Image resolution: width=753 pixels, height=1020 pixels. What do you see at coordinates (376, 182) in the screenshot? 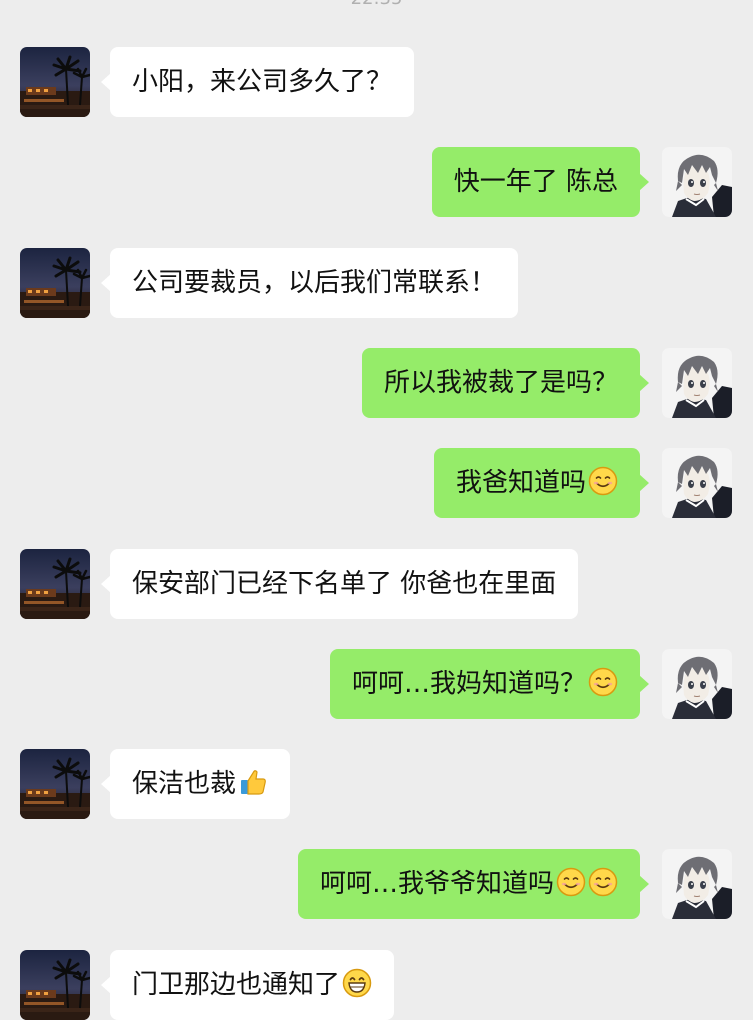
I see `message-row: 快一年了 陈总` at bounding box center [376, 182].